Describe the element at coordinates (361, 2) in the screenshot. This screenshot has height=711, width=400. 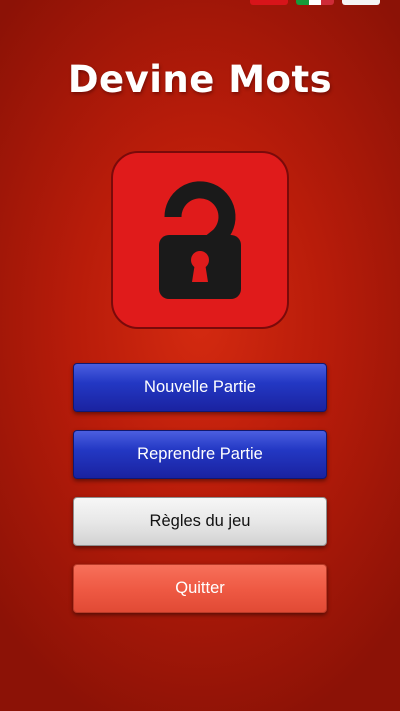
I see `language-flag-white` at that location.